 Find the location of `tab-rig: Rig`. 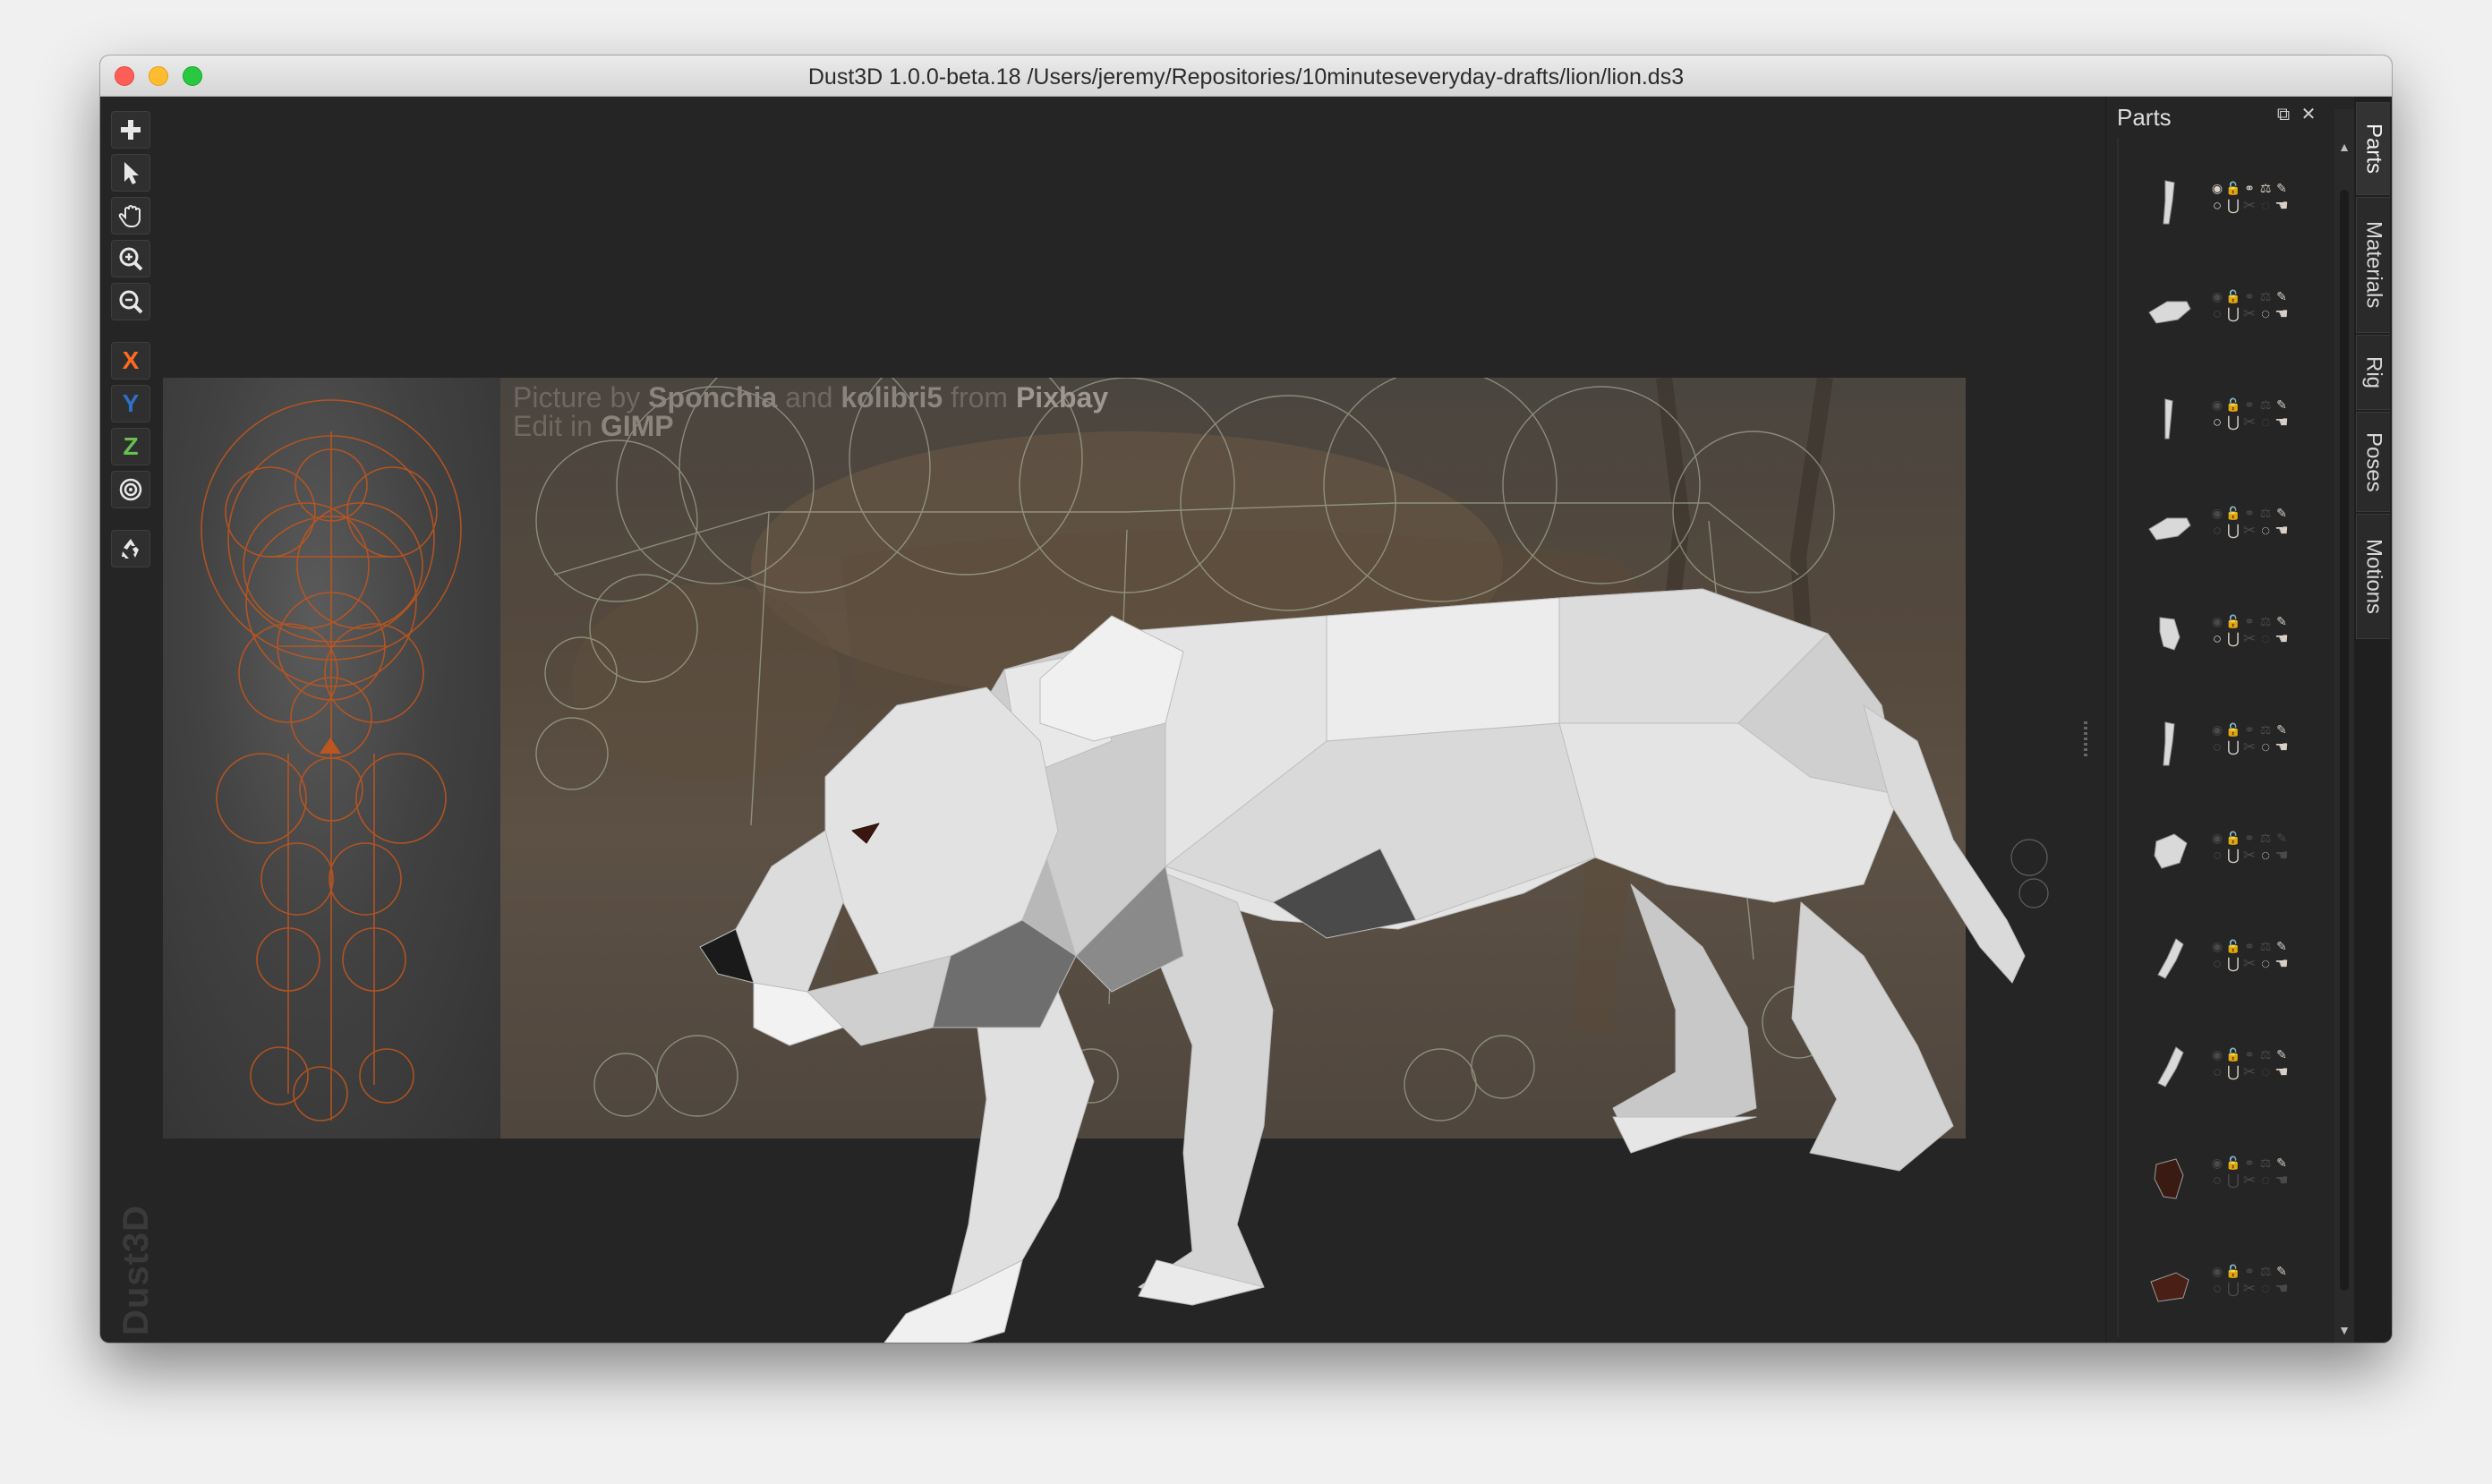

tab-rig: Rig is located at coordinates (2373, 372).